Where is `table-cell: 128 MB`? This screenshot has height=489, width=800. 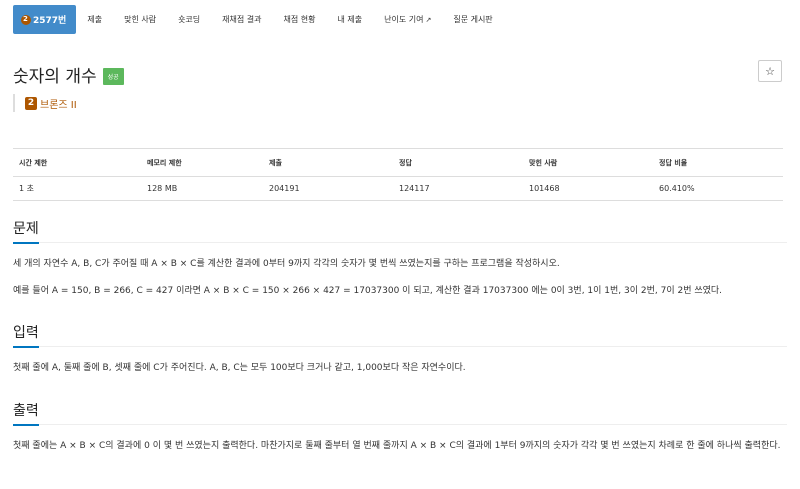 table-cell: 128 MB is located at coordinates (202, 188).